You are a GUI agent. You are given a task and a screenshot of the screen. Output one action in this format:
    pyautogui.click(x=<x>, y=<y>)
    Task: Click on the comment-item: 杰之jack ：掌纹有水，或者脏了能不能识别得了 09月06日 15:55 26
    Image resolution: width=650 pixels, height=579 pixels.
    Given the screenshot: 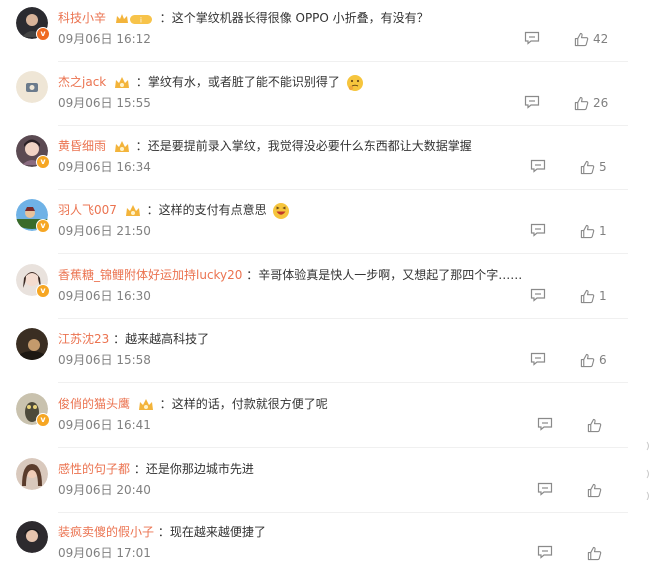 What is the action you would take?
    pyautogui.click(x=314, y=96)
    